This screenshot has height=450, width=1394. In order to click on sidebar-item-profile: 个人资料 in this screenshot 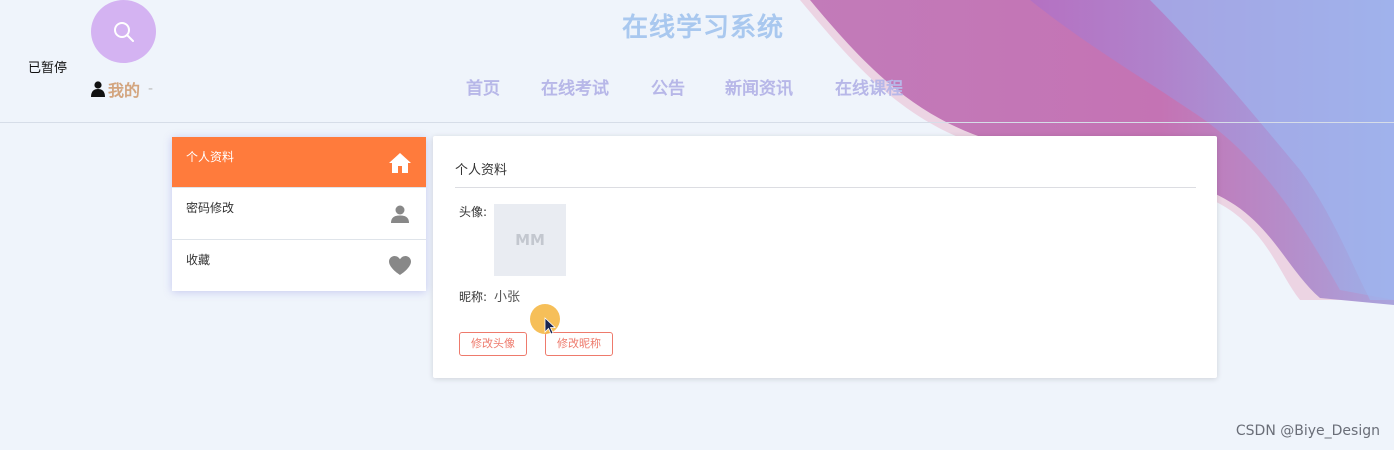, I will do `click(299, 162)`.